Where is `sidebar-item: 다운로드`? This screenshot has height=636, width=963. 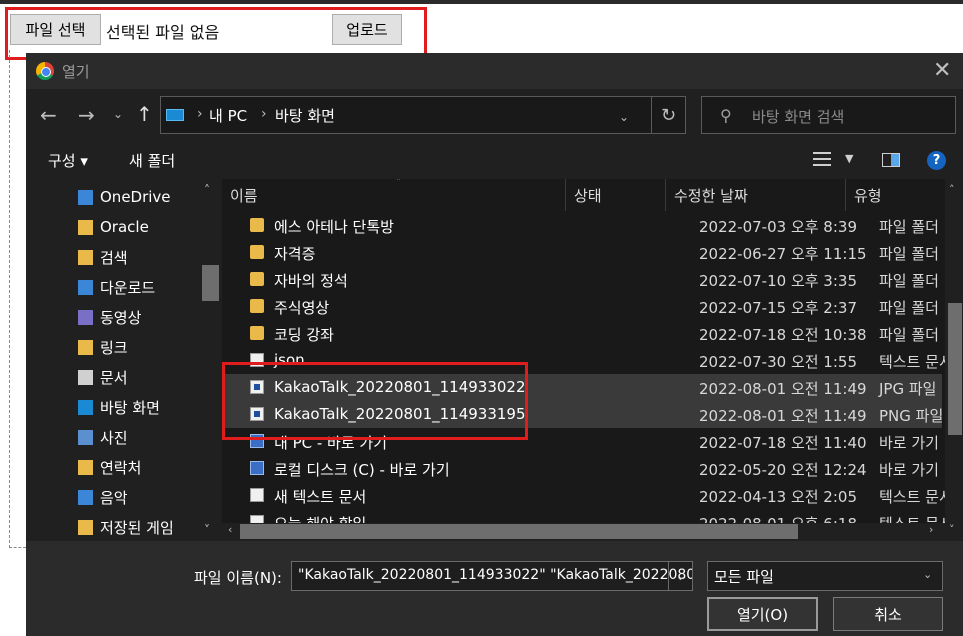
sidebar-item: 다운로드 is located at coordinates (116, 287).